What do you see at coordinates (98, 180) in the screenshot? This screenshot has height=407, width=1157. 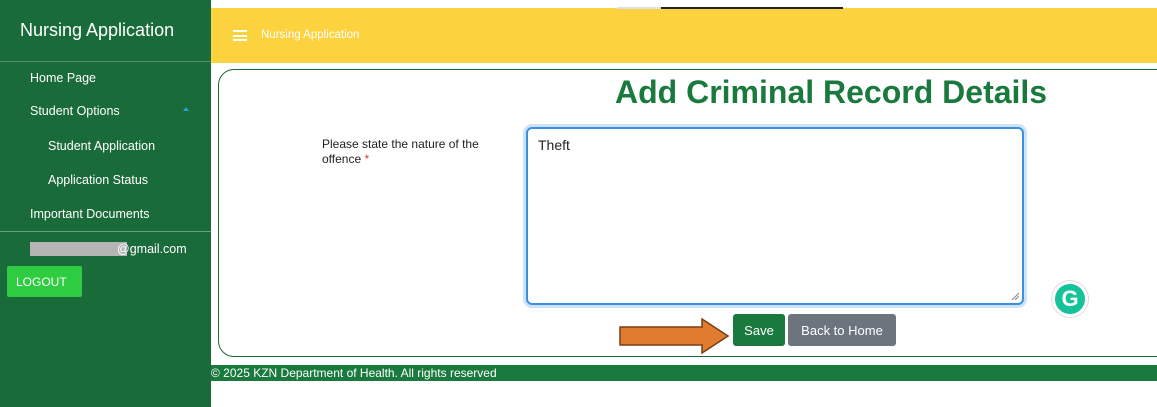 I see `sidebar-item-application-status: Application Status` at bounding box center [98, 180].